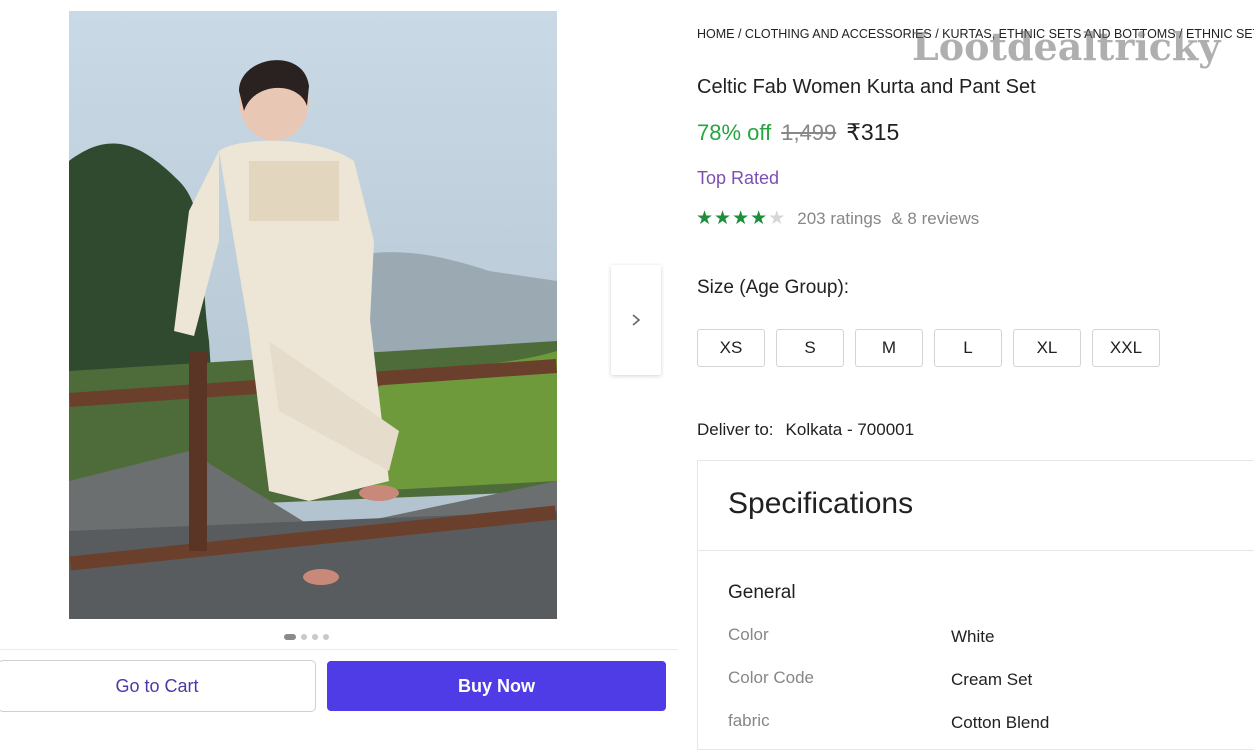  I want to click on discount-percent: 78% off, so click(734, 132).